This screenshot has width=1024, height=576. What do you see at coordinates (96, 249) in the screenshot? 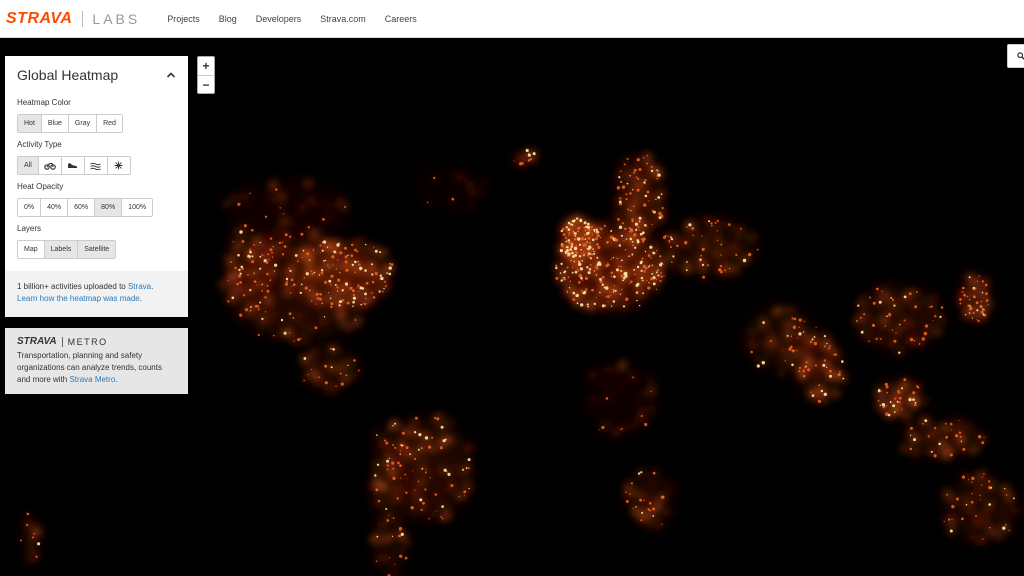
I see `layer-satellite-button: Satellite` at bounding box center [96, 249].